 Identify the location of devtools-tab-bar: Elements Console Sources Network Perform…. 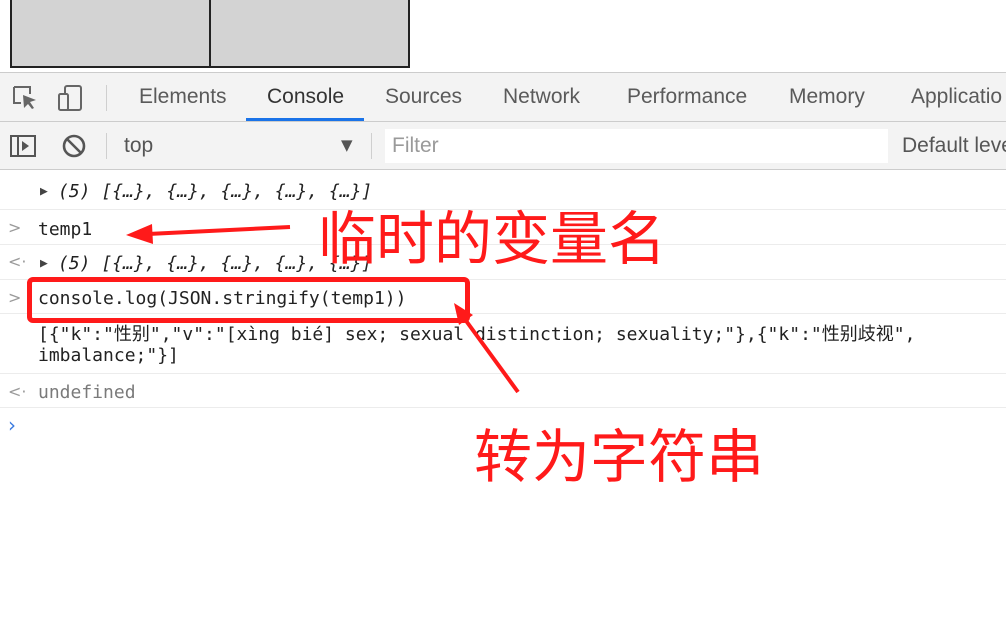
(503, 97).